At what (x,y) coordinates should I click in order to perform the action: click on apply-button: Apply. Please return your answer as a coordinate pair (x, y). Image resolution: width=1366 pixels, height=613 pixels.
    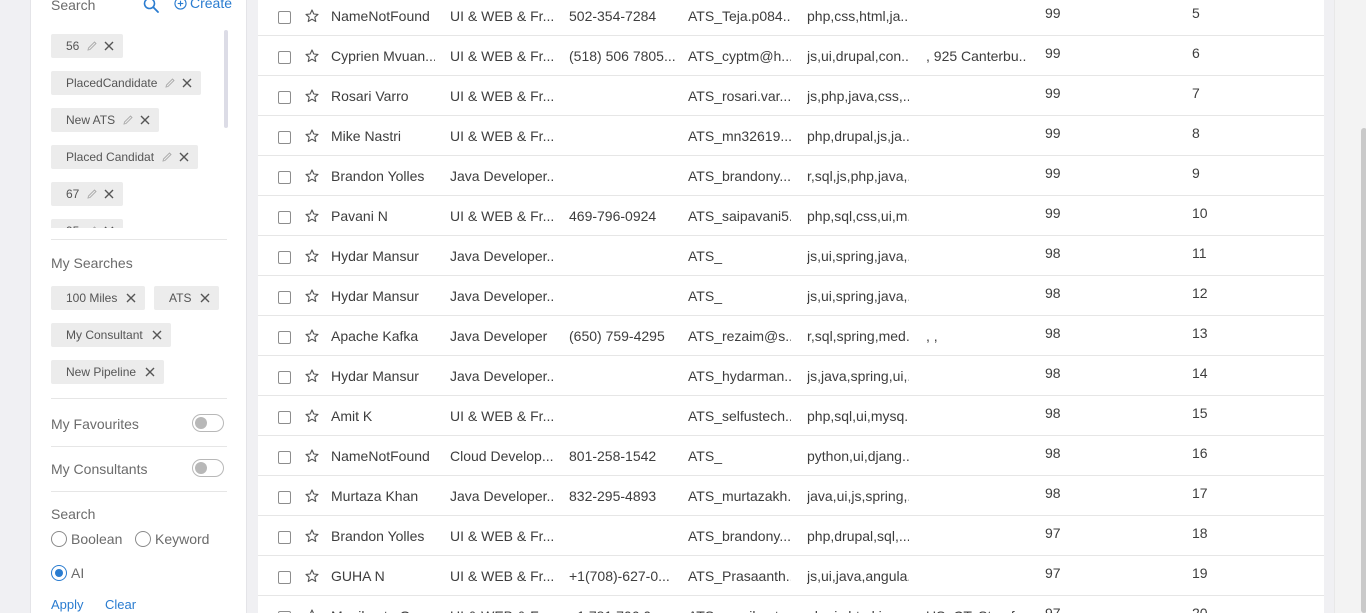
    Looking at the image, I should click on (67, 604).